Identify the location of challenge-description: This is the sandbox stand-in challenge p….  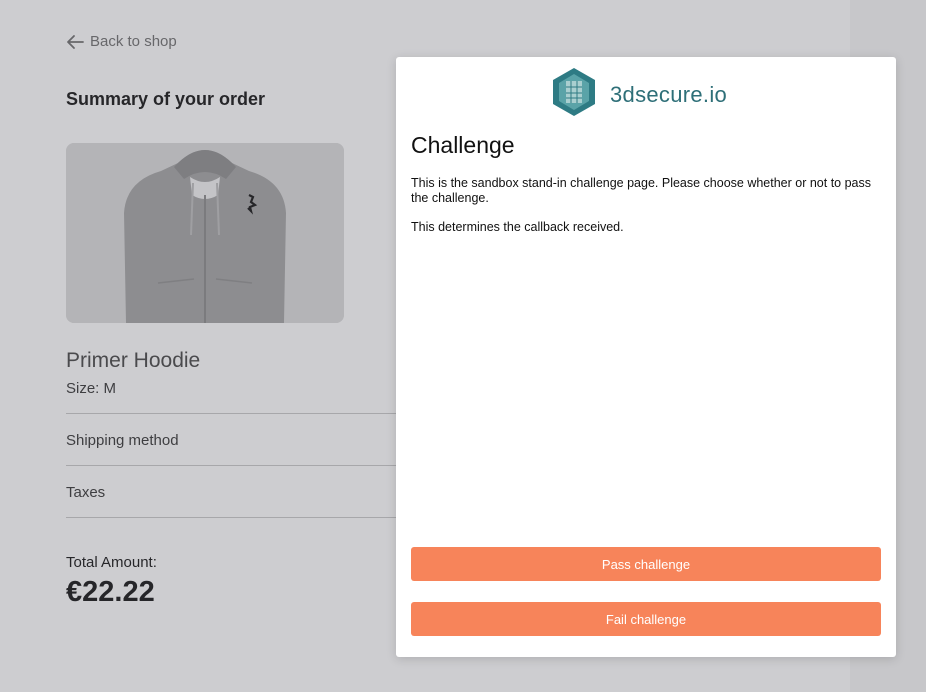
(641, 190).